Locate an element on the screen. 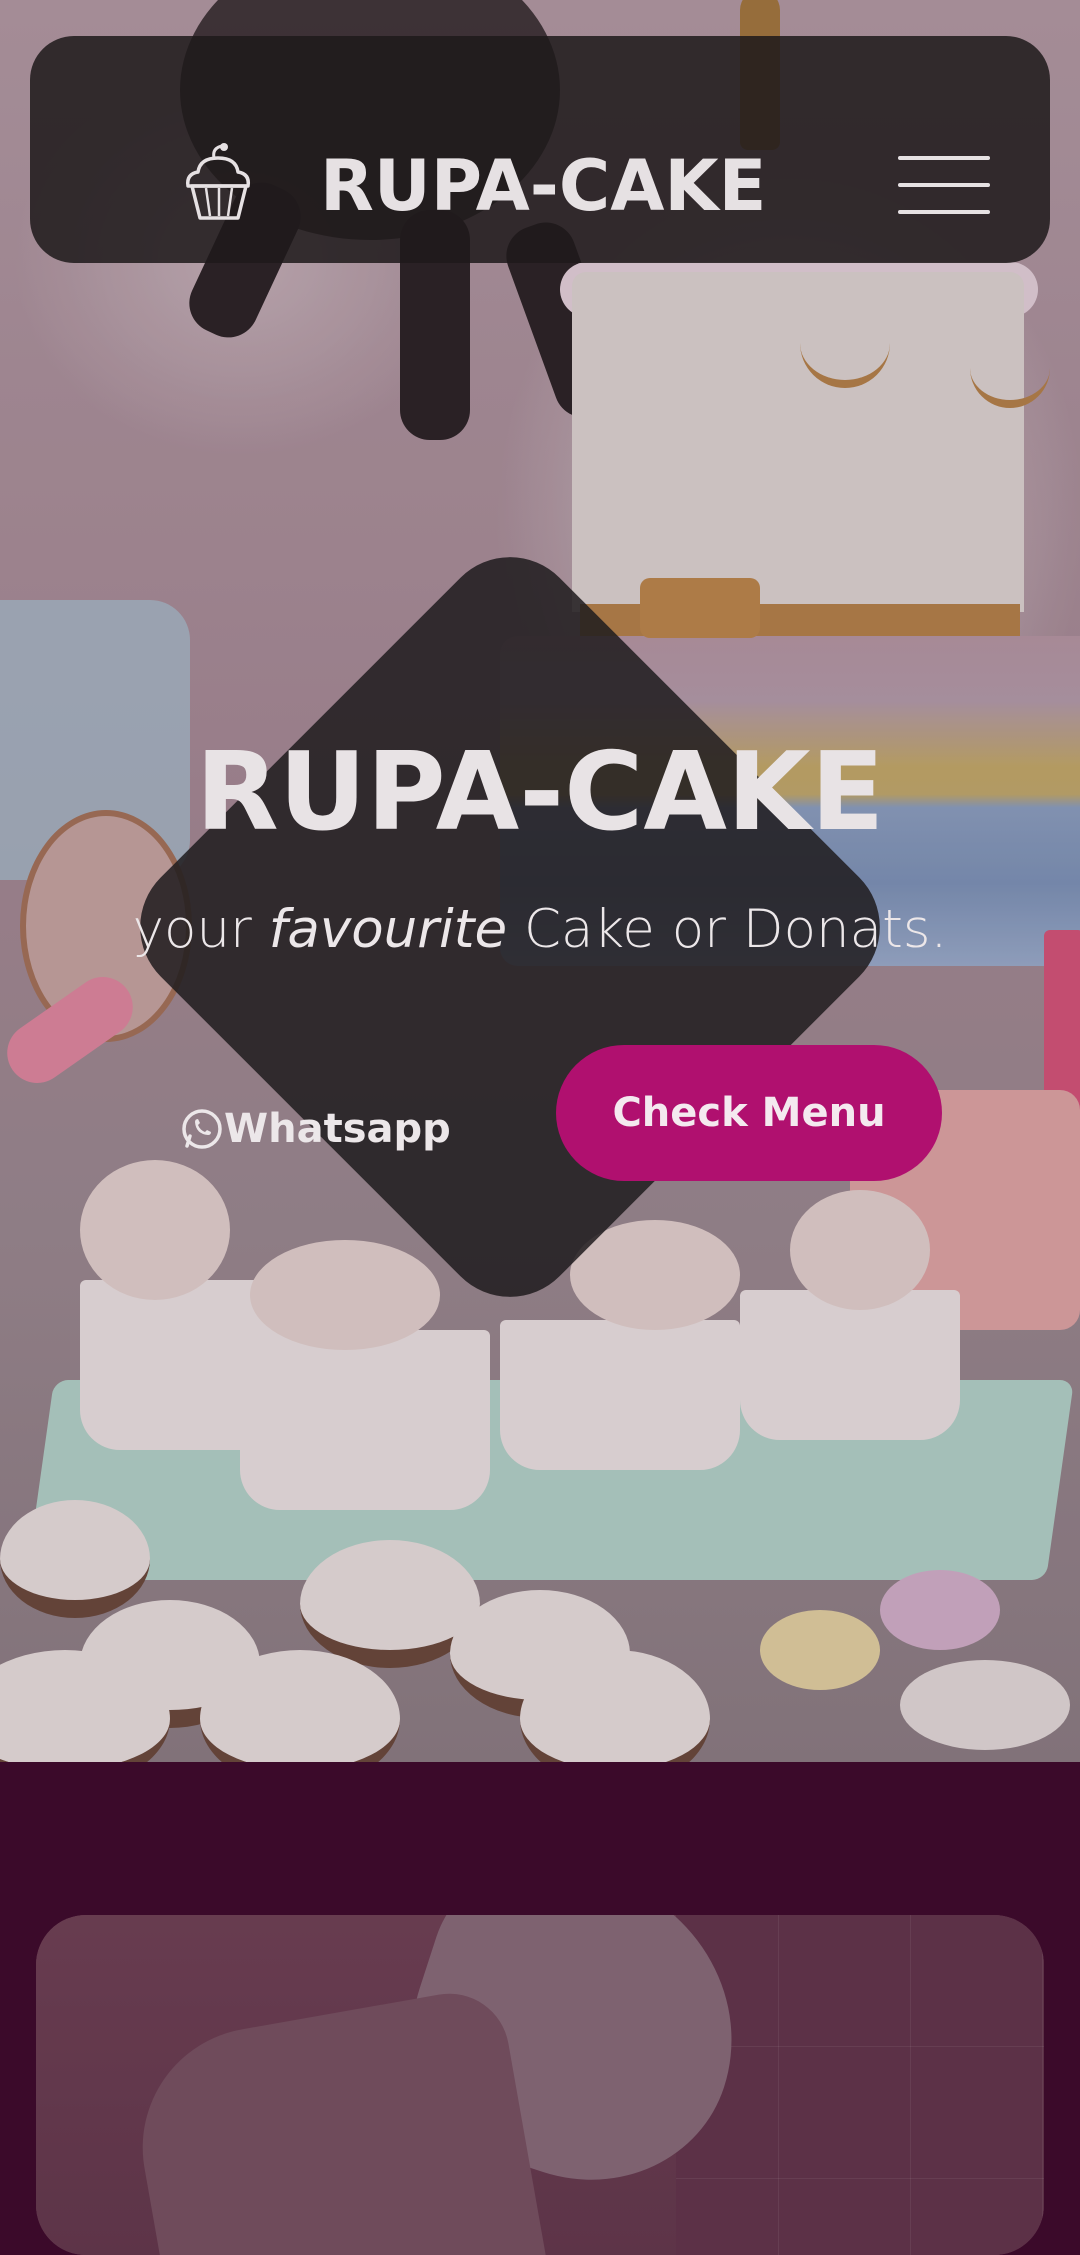 This screenshot has height=2255, width=1080. hero-subtitle: your favourite Cake or Donats. is located at coordinates (540, 930).